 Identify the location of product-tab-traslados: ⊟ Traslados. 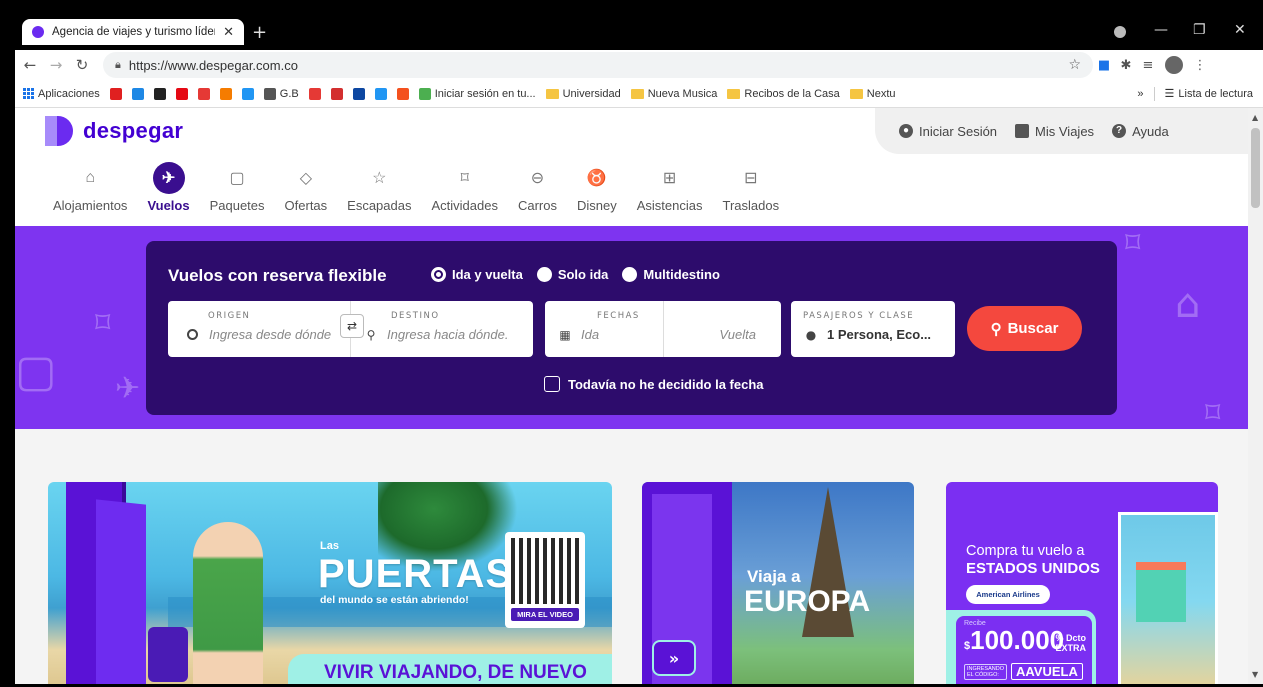
(750, 195).